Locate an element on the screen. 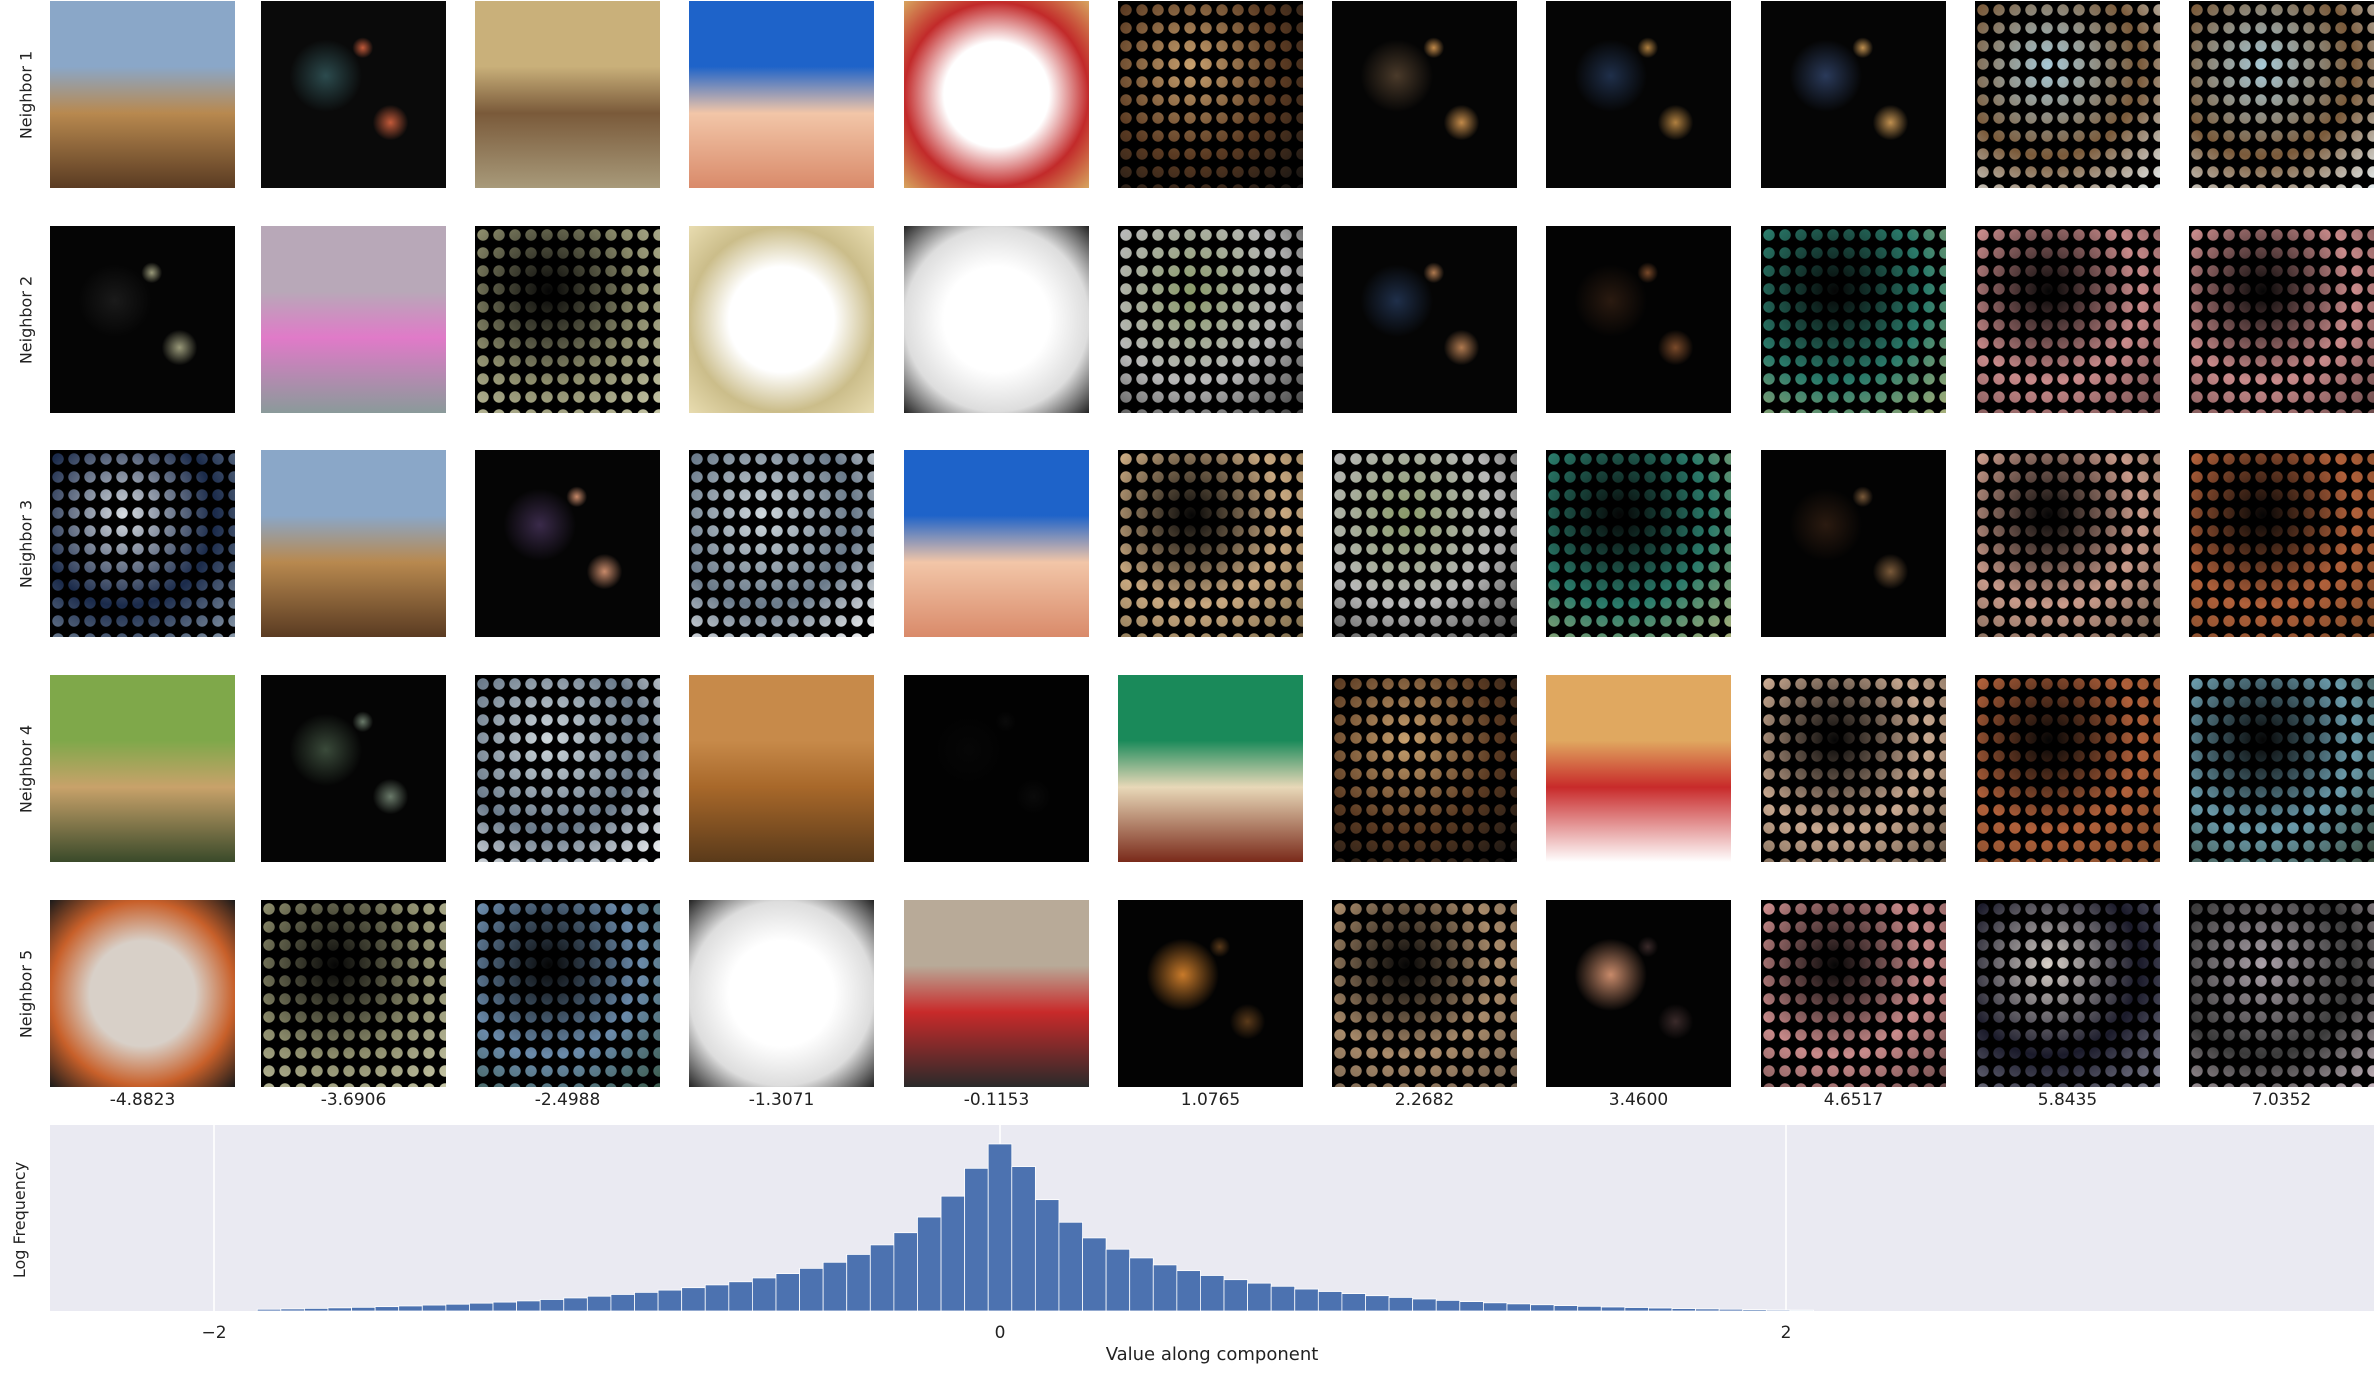 The image size is (2374, 1382). x-tick-label: 0 is located at coordinates (1000, 1333).